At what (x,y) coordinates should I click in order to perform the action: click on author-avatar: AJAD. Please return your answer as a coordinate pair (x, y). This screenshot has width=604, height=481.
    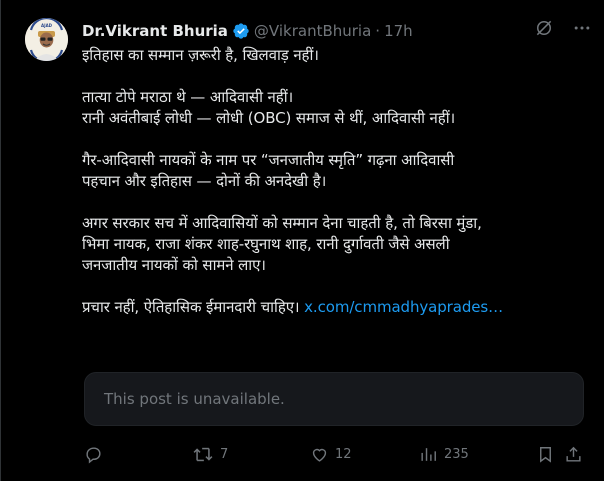
    Looking at the image, I should click on (46, 39).